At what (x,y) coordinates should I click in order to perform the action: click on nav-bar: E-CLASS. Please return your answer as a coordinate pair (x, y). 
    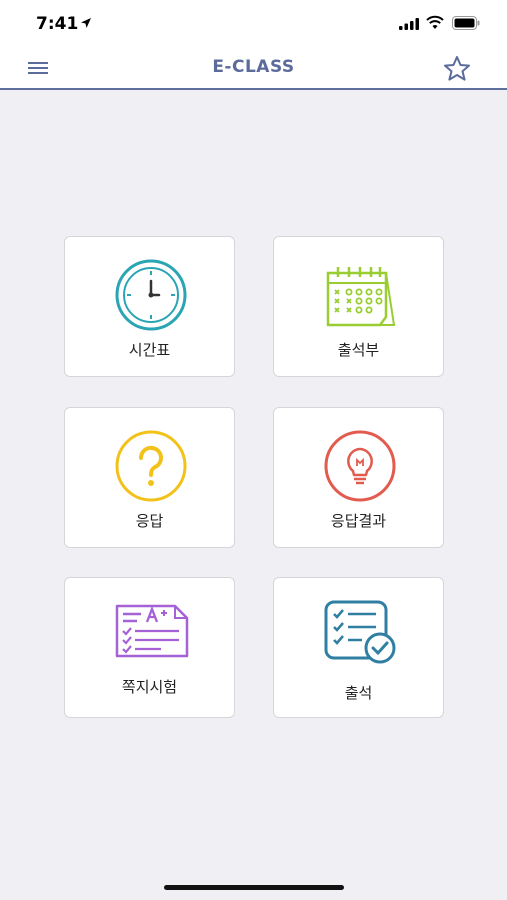
    Looking at the image, I should click on (253, 68).